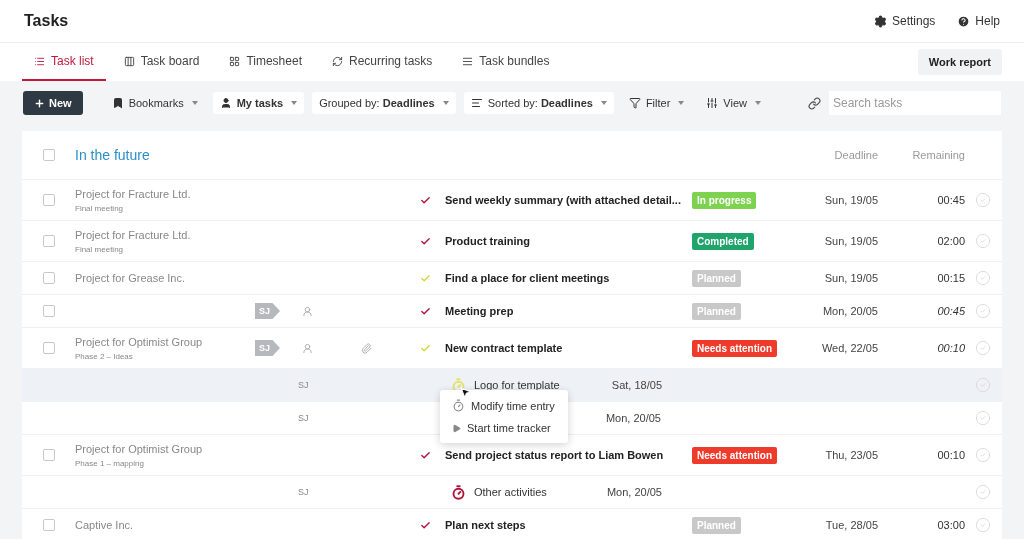 This screenshot has height=539, width=1024. I want to click on task-title: Product training, so click(568, 241).